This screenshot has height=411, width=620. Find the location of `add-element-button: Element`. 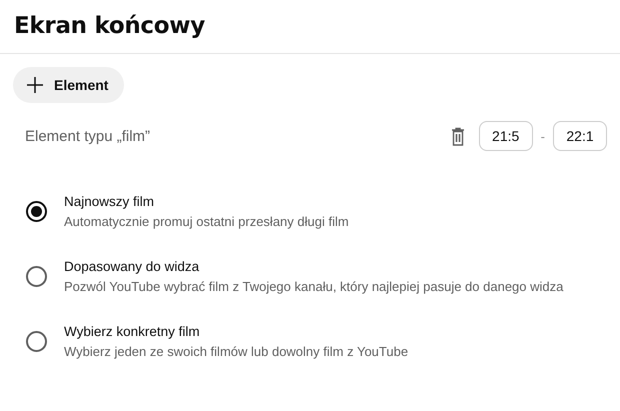

add-element-button: Element is located at coordinates (68, 85).